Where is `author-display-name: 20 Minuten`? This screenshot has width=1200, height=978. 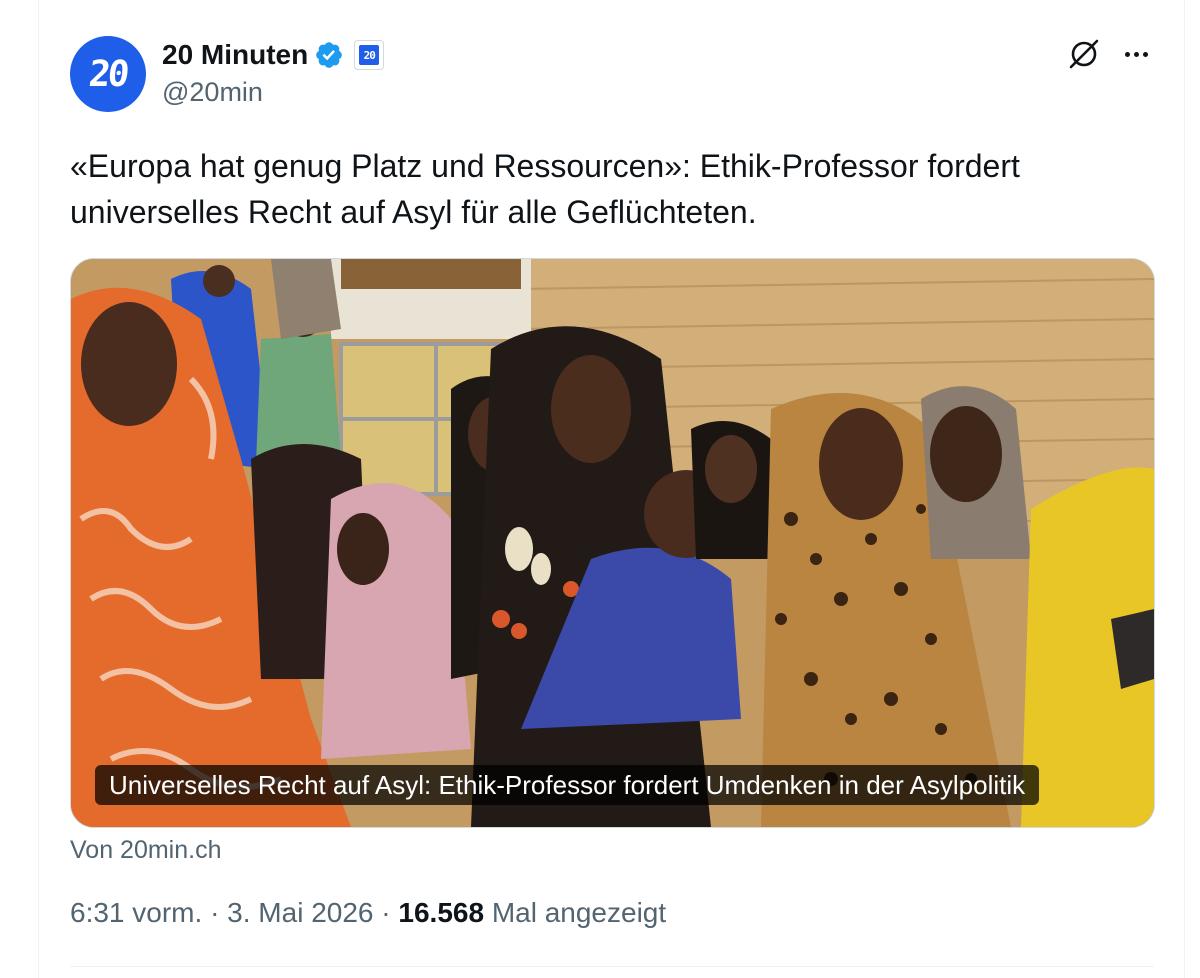
author-display-name: 20 Minuten is located at coordinates (235, 55).